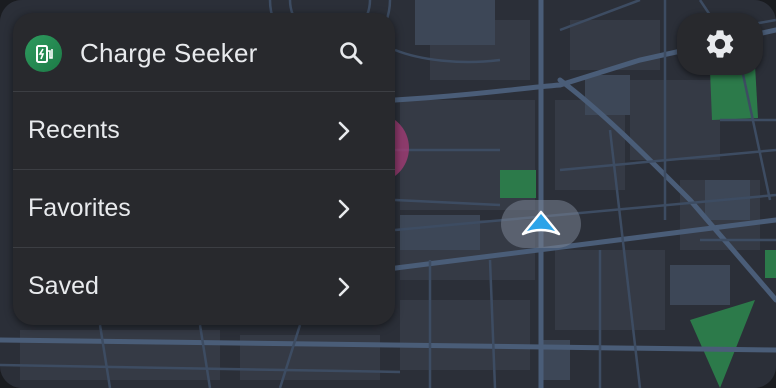 Image resolution: width=776 pixels, height=388 pixels. What do you see at coordinates (204, 130) in the screenshot?
I see `menu-item-recents: Recents` at bounding box center [204, 130].